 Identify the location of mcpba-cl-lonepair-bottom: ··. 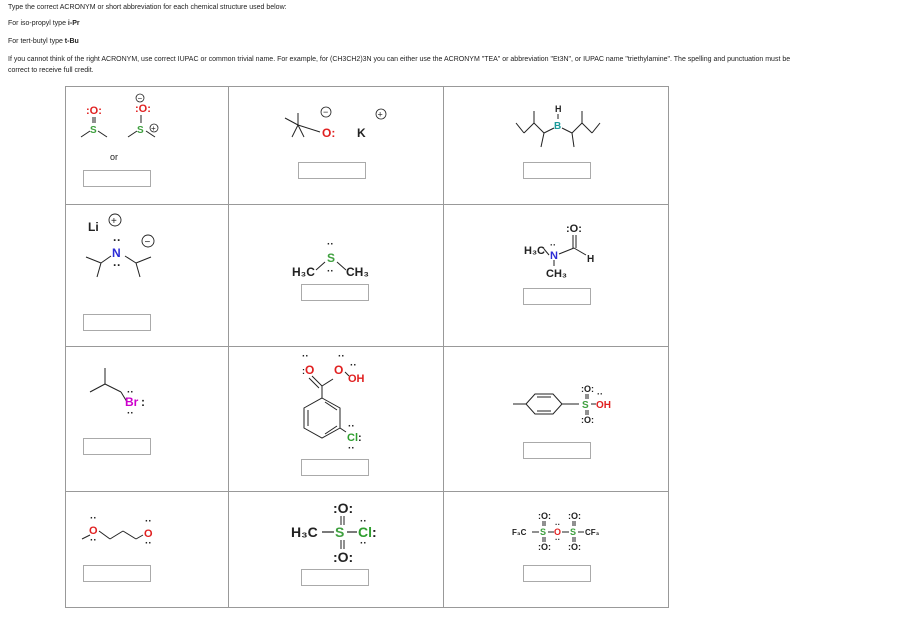
(351, 448).